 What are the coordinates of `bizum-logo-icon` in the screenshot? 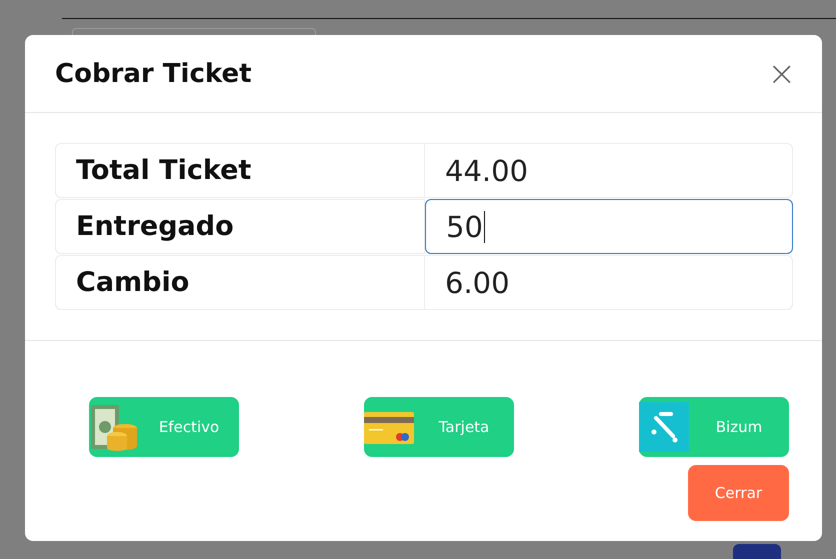 It's located at (664, 427).